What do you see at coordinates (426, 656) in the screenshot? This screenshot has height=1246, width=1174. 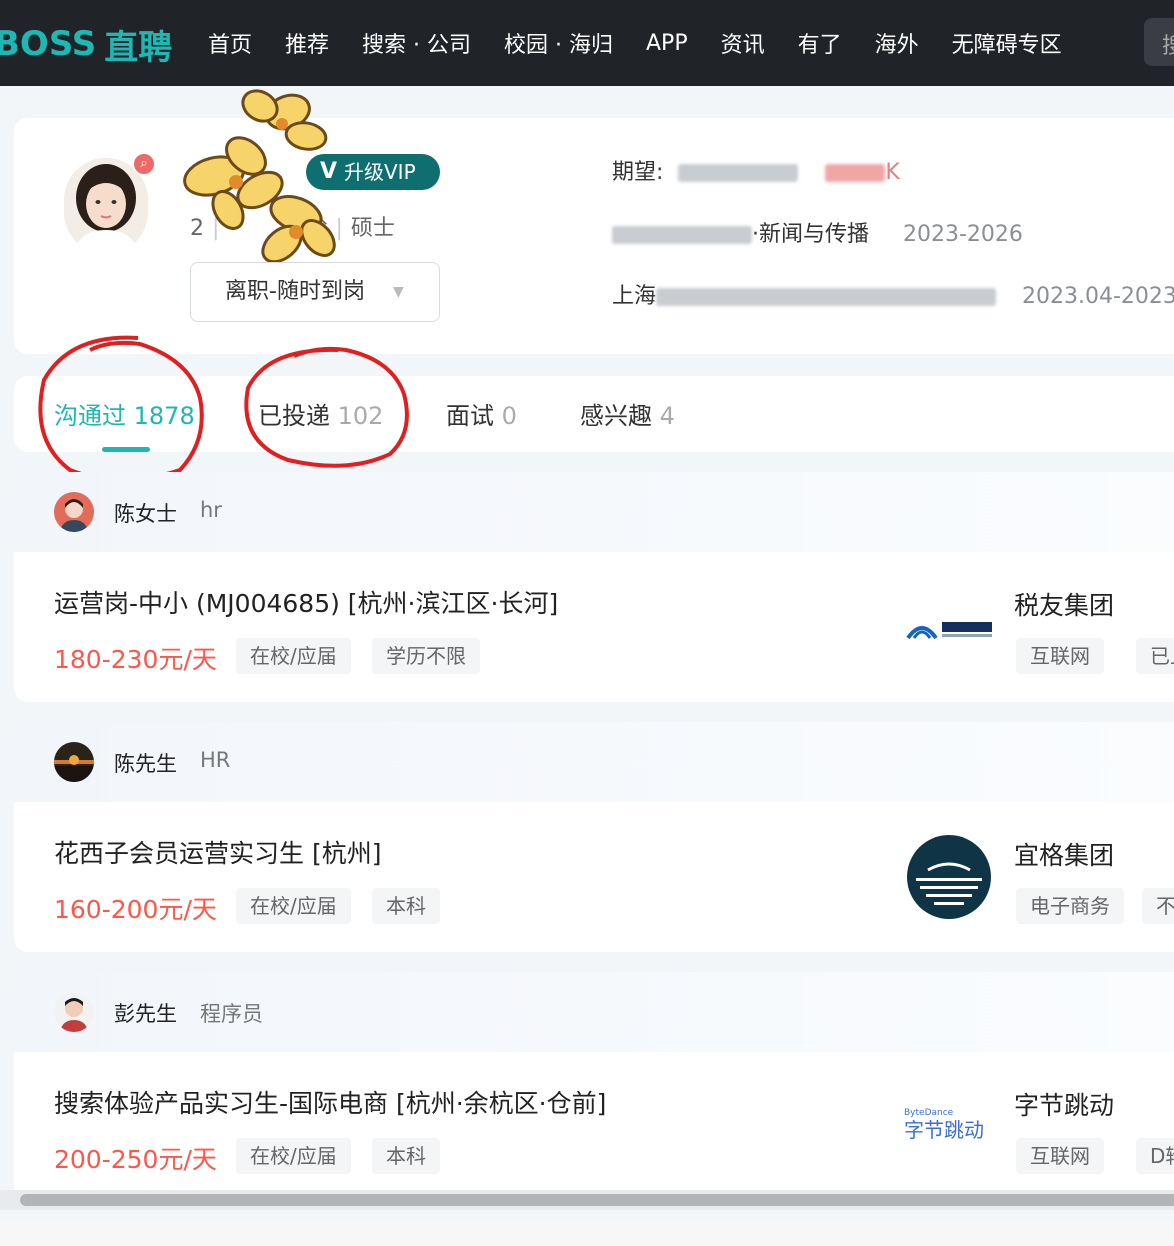 I see `job-tag: 学历不限` at bounding box center [426, 656].